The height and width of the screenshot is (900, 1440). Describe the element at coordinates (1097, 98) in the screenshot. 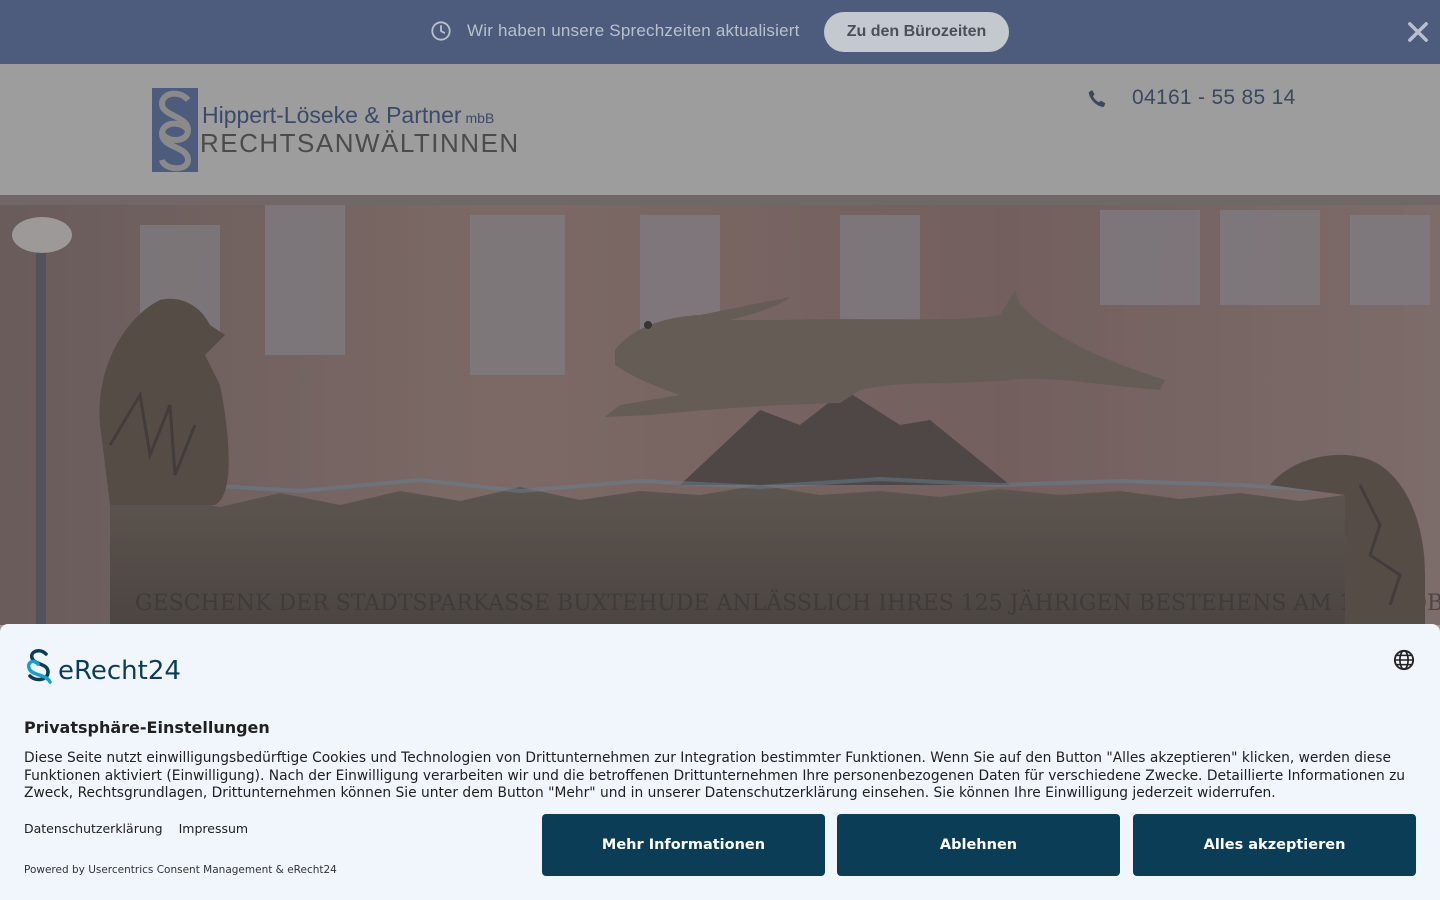

I see `phone-icon` at that location.